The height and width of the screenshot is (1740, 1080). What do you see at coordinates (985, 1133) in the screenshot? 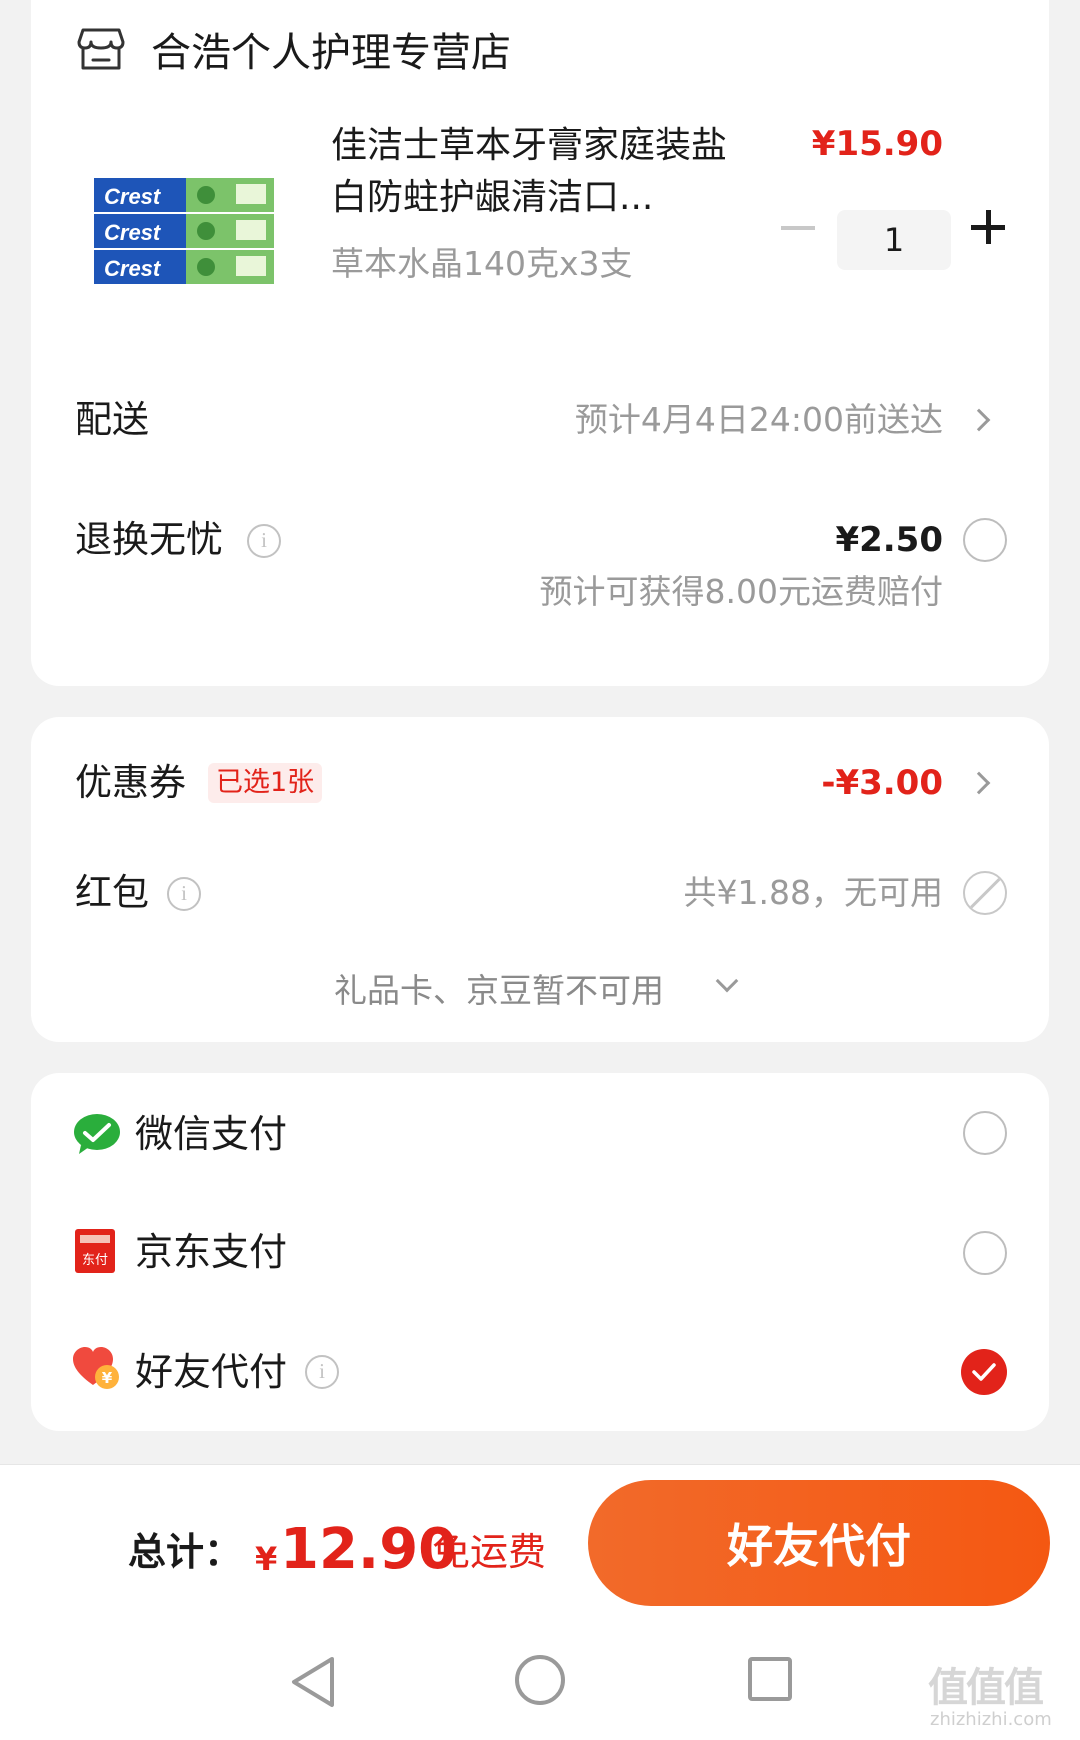
I see `wechat-pay-radio` at bounding box center [985, 1133].